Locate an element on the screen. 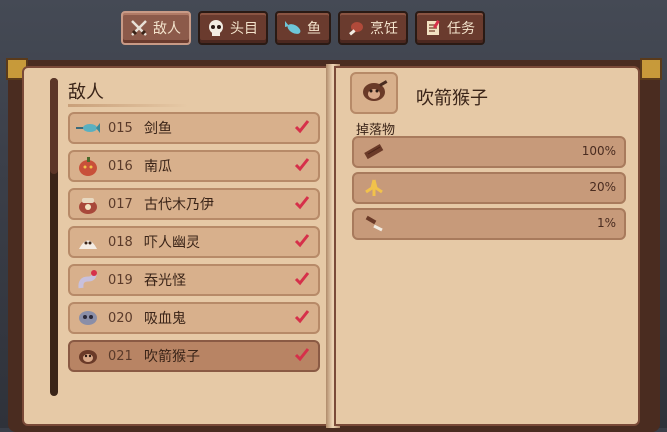 Image resolution: width=667 pixels, height=432 pixels. tab-label: 鱼 is located at coordinates (314, 29).